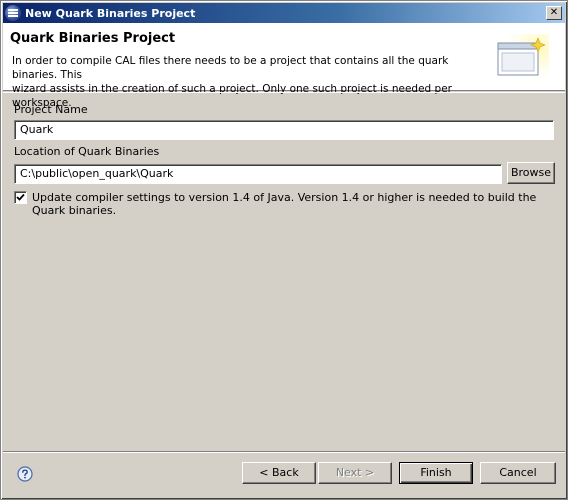 This screenshot has height=500, width=568. I want to click on footer-divider, so click(284, 452).